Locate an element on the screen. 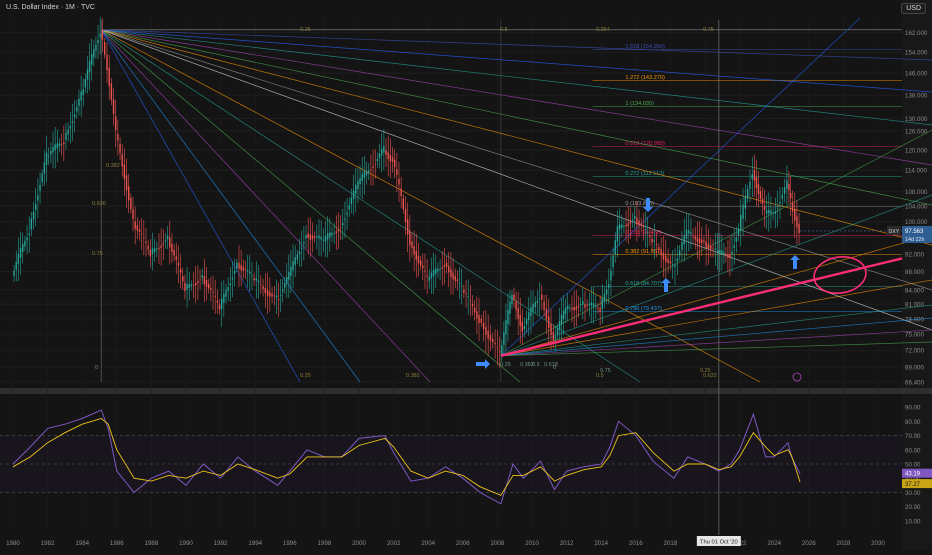  time-tick-label: 2000 is located at coordinates (359, 543).